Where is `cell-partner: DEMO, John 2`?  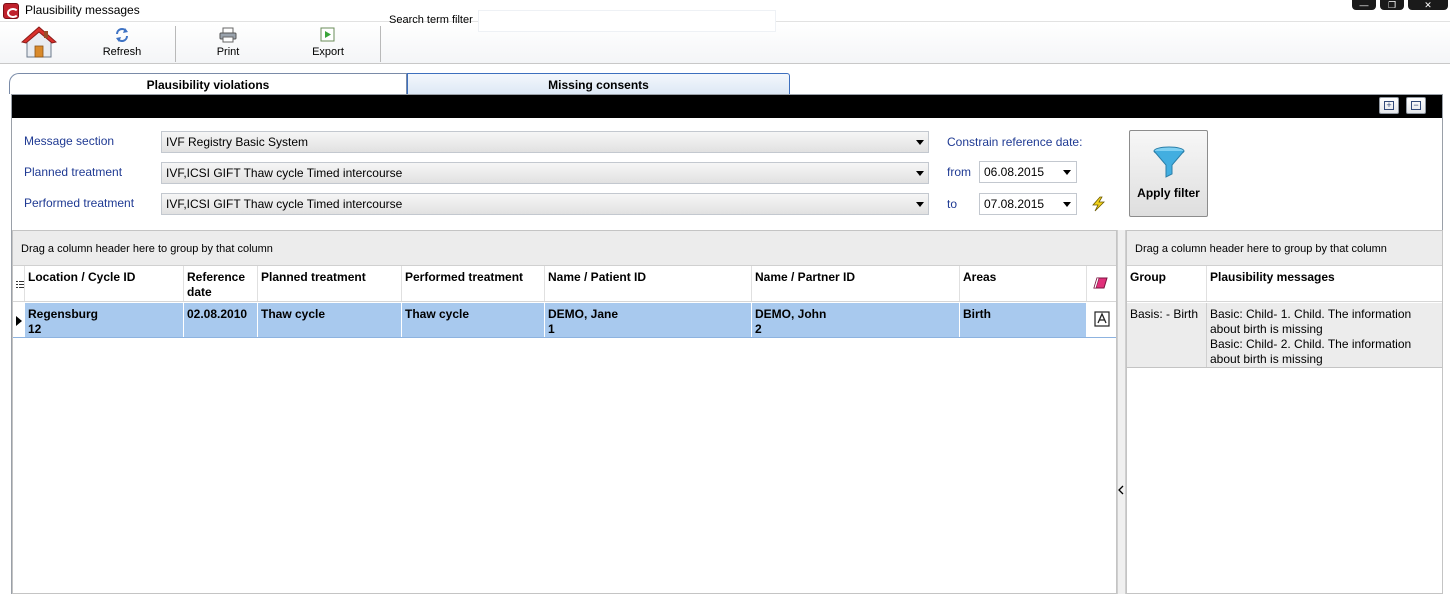
cell-partner: DEMO, John 2 is located at coordinates (856, 320).